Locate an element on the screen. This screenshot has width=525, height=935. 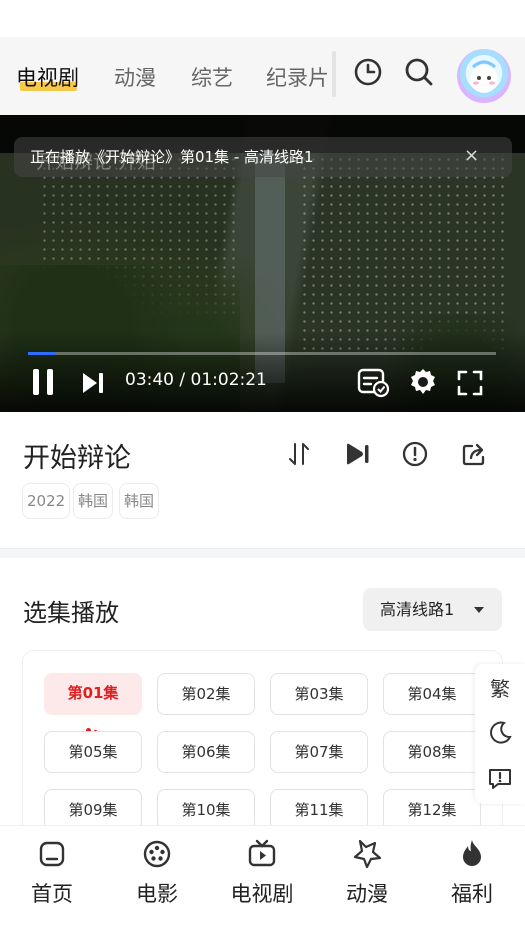
status-bar is located at coordinates (262, 18).